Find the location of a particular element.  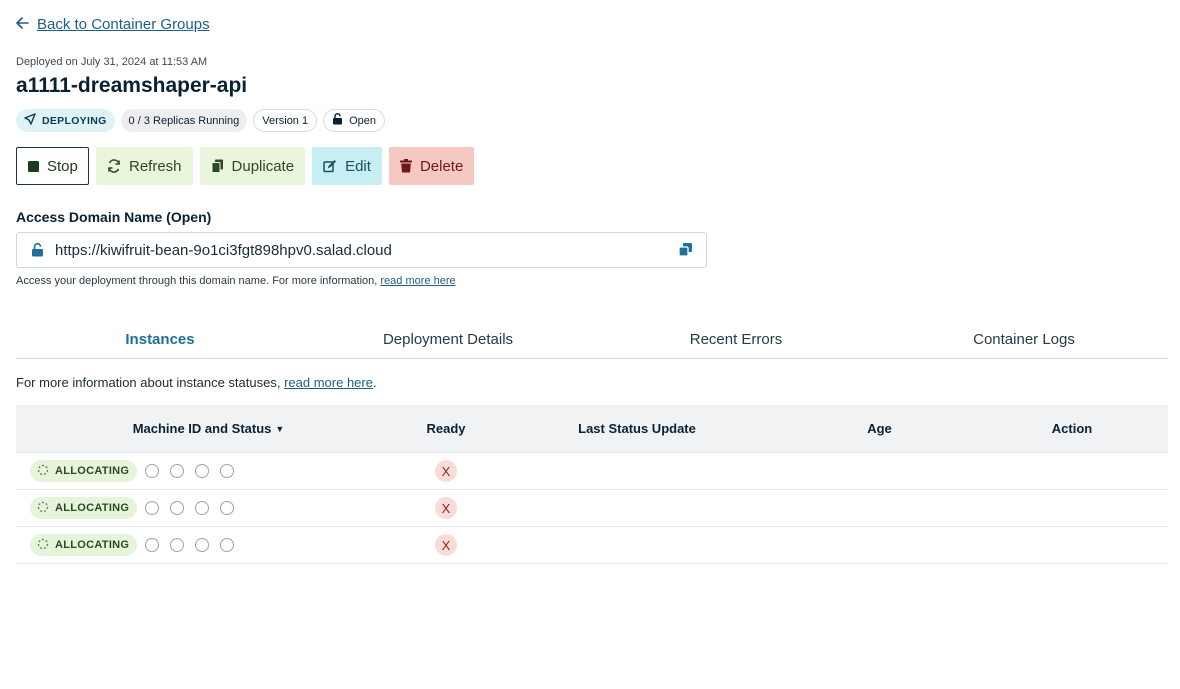

sort-caret-icon: ▼ is located at coordinates (279, 429).